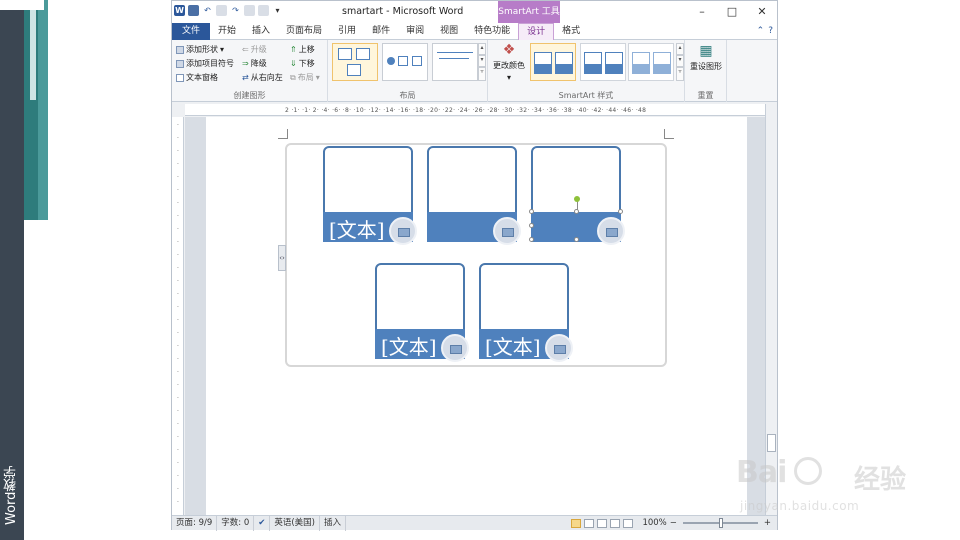 The width and height of the screenshot is (960, 540). Describe the element at coordinates (221, 10) in the screenshot. I see `format-painter-icon` at that location.